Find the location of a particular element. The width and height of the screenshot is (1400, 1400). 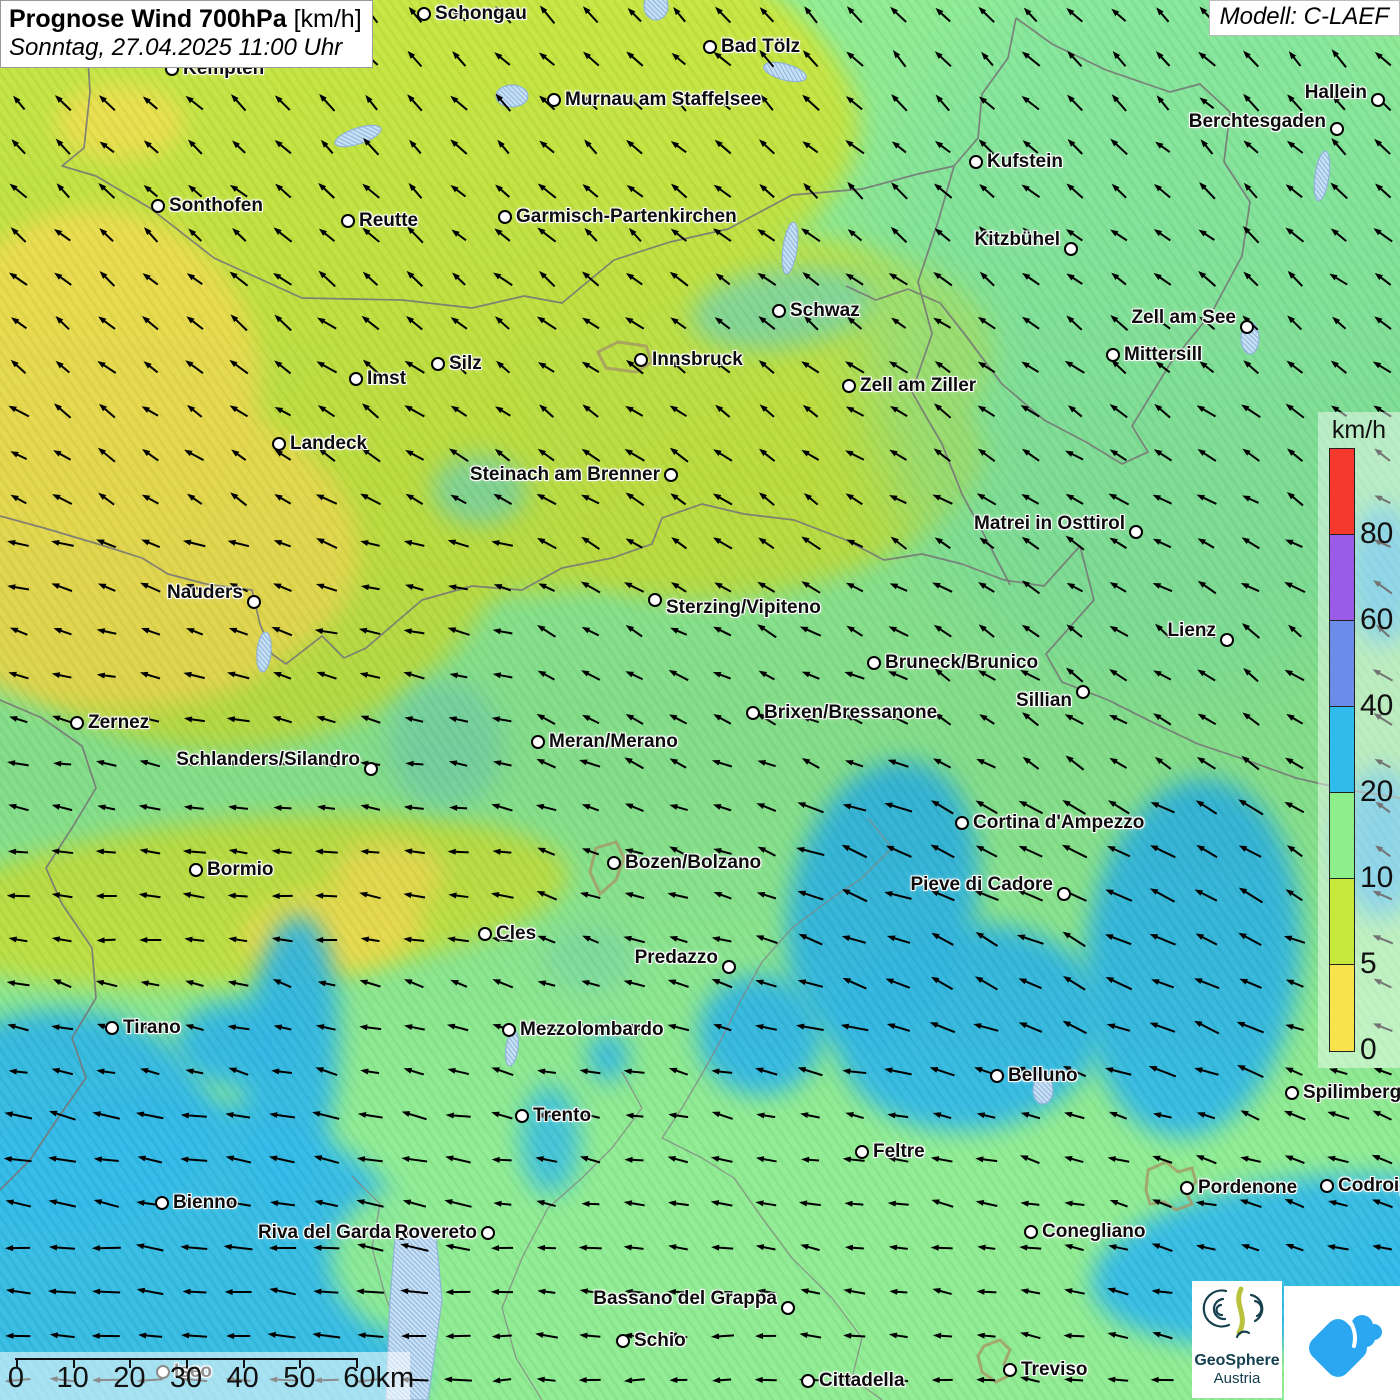

city-label: Cles is located at coordinates (516, 933).